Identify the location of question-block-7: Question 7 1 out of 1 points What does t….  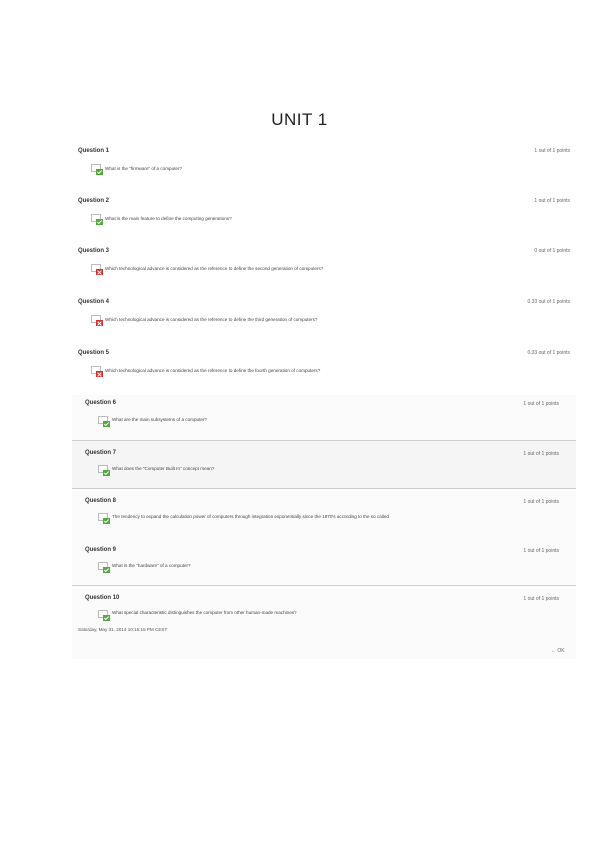
(324, 464).